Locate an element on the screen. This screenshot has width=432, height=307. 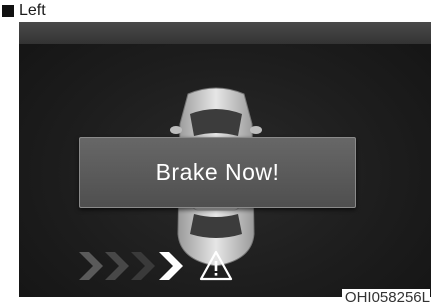
alert-text: Brake Now! is located at coordinates (217, 172).